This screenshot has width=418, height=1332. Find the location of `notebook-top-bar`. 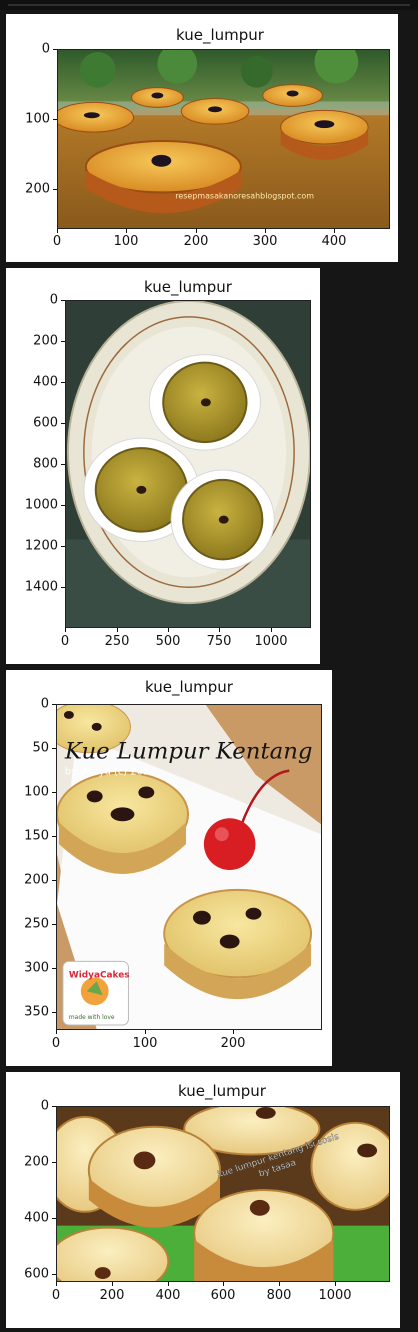

notebook-top-bar is located at coordinates (209, 5).